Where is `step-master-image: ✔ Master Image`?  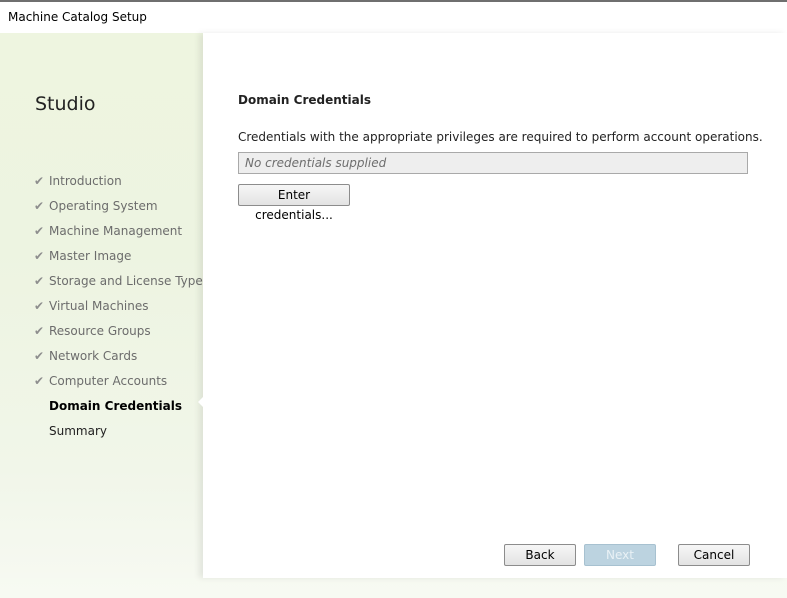
step-master-image: ✔ Master Image is located at coordinates (121, 255).